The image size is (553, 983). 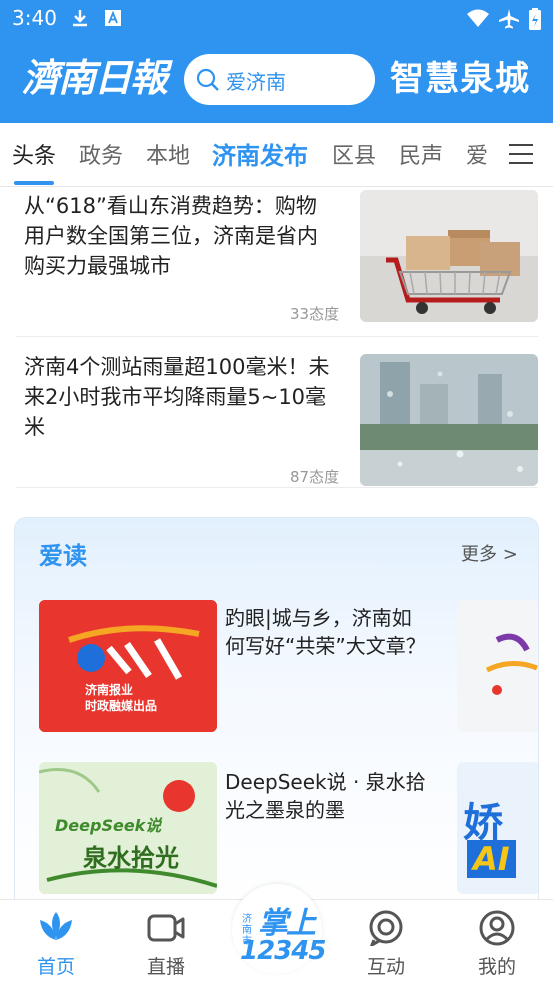 What do you see at coordinates (421, 154) in the screenshot?
I see `tab-public-voice: 民声` at bounding box center [421, 154].